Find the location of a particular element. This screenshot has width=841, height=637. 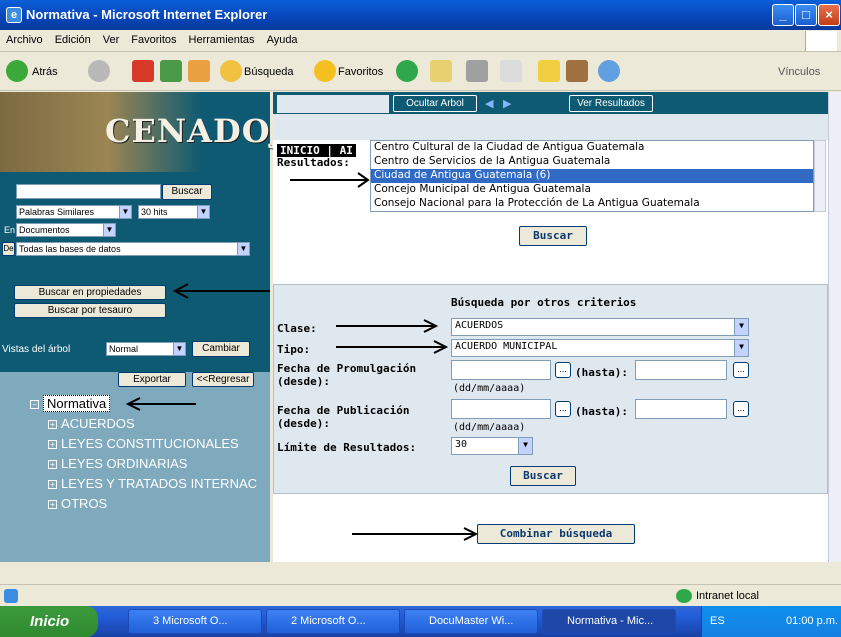

intranet-icon is located at coordinates (684, 596).